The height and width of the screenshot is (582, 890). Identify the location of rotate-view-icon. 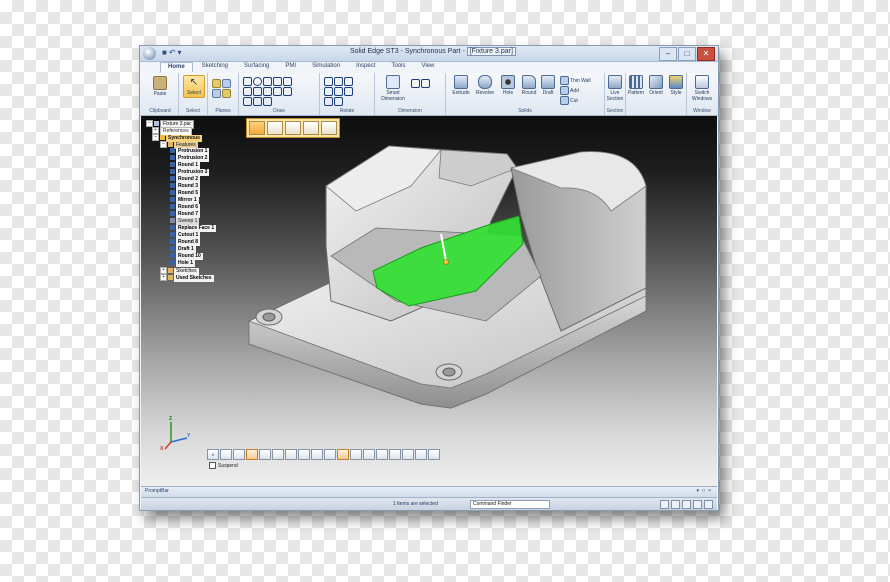
(697, 504).